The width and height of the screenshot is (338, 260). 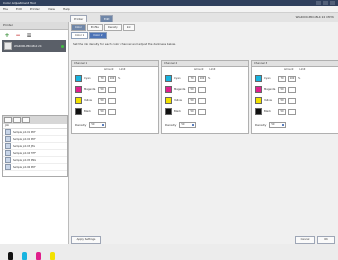 What do you see at coordinates (66, 9) in the screenshot?
I see `menu-help: Help` at bounding box center [66, 9].